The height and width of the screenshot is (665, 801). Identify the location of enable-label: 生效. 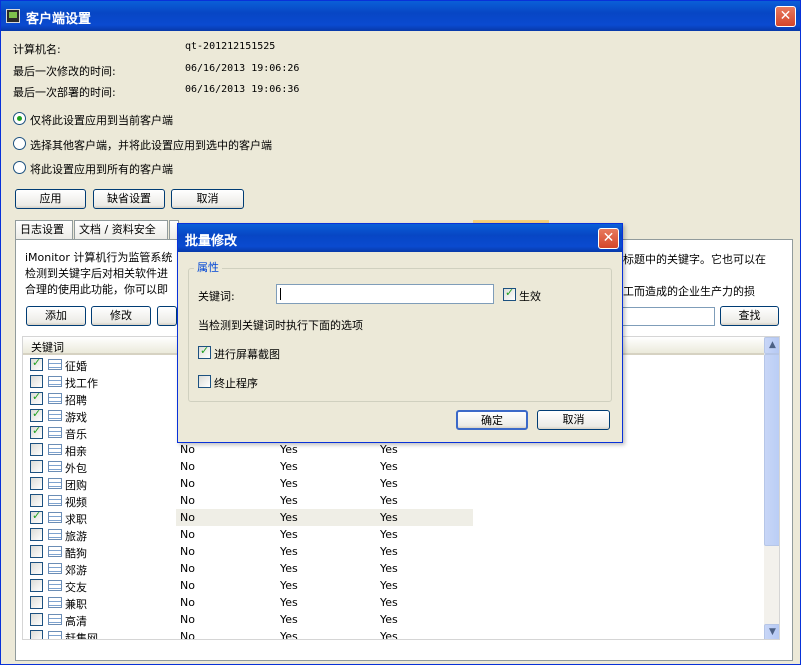
(530, 296).